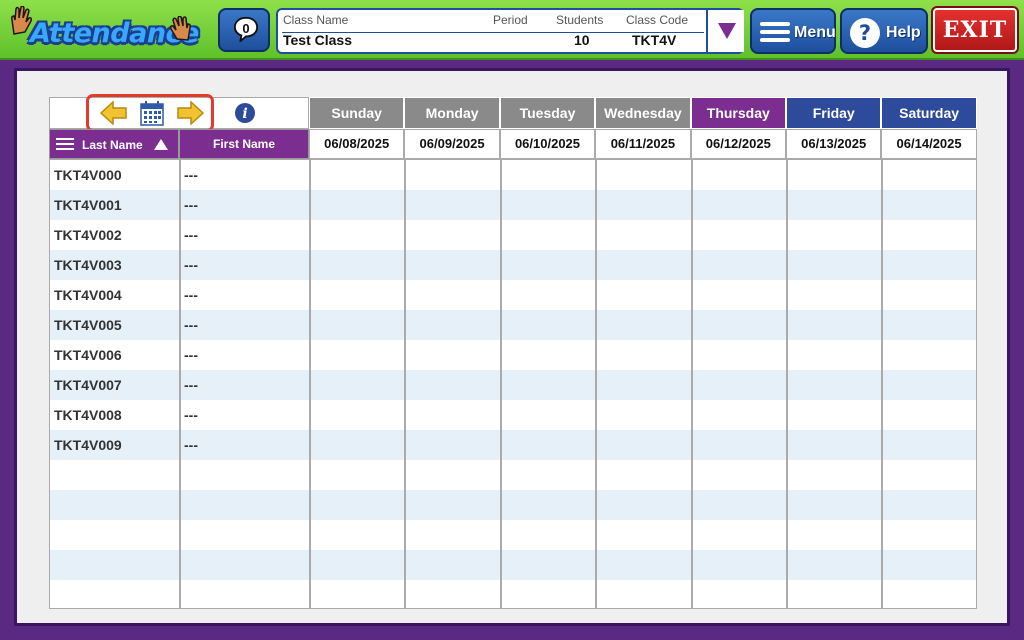 The width and height of the screenshot is (1024, 640). Describe the element at coordinates (88, 295) in the screenshot. I see `student-last-name: TKT4V004` at that location.